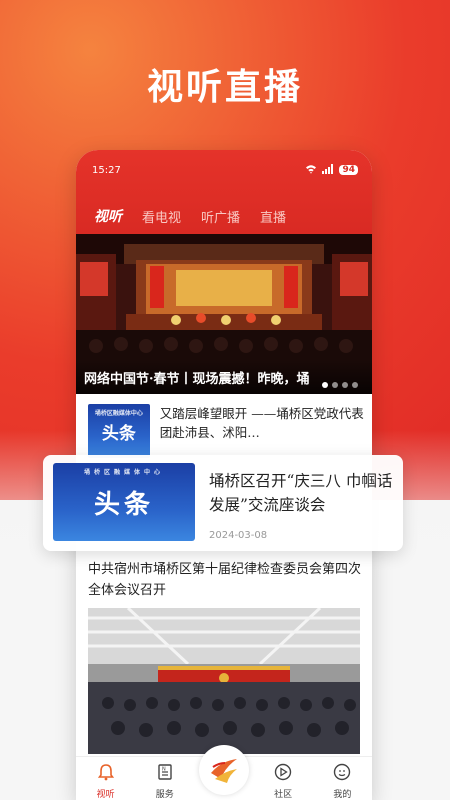 The width and height of the screenshot is (450, 800). I want to click on app-logo-icon, so click(223, 770).